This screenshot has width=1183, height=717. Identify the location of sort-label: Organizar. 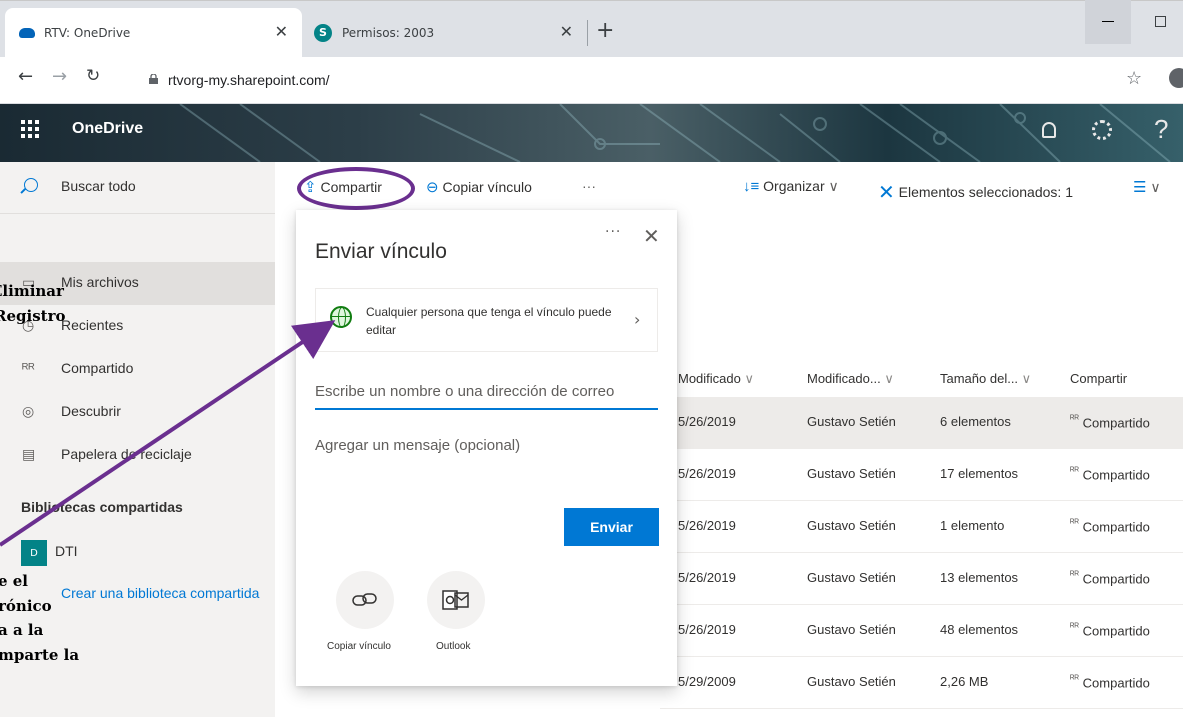
(794, 186).